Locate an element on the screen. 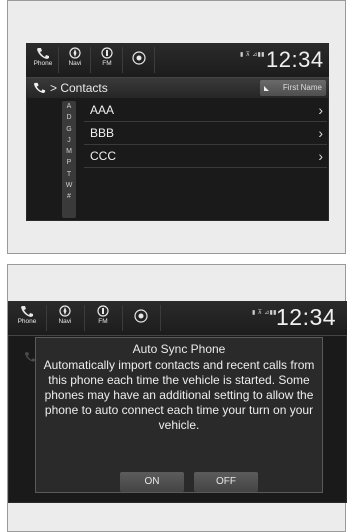  breadcrumb-text: > Contacts is located at coordinates (79, 88).